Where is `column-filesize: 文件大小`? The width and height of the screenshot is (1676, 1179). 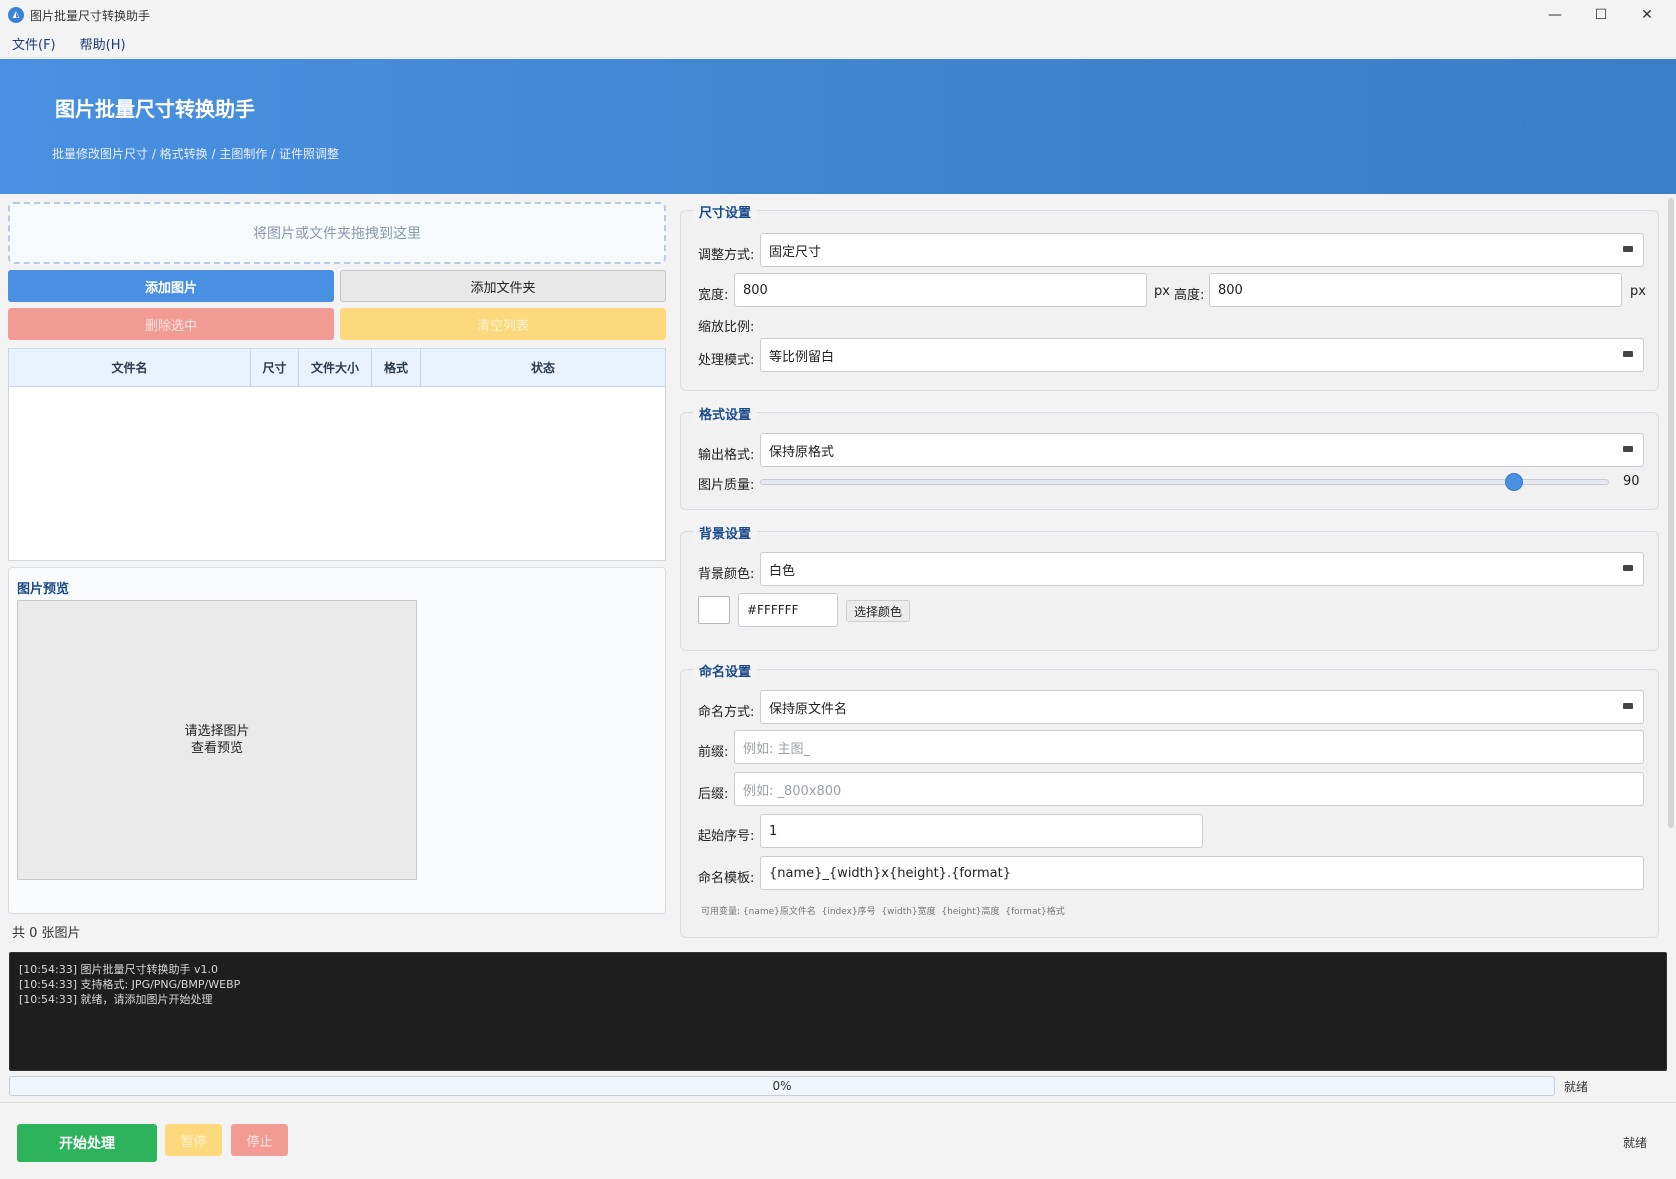 column-filesize: 文件大小 is located at coordinates (335, 367).